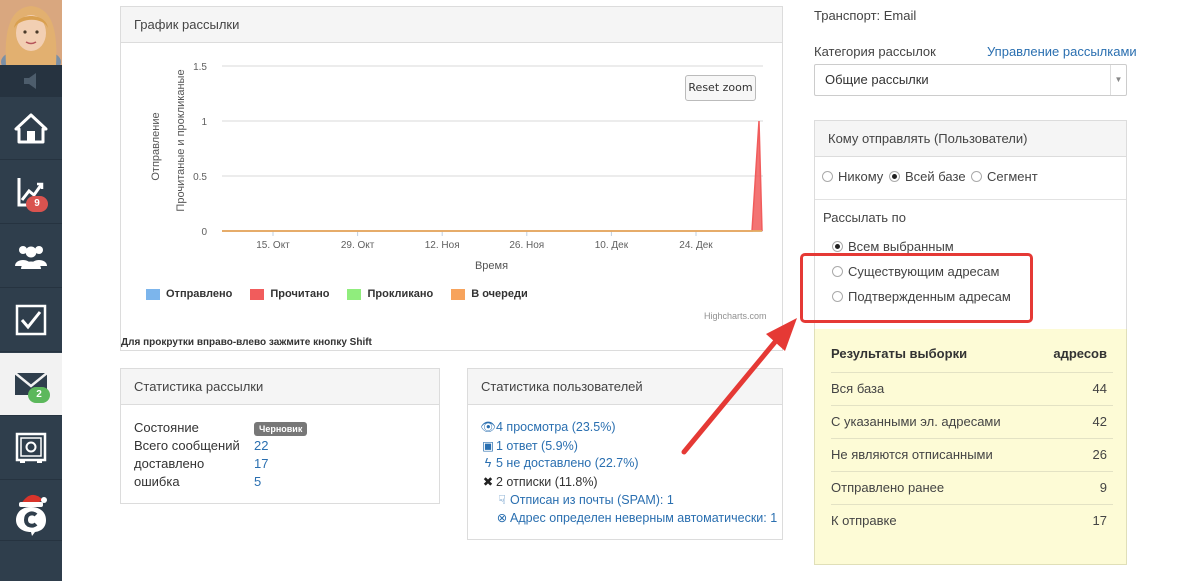  I want to click on inbox-icon: ▣, so click(488, 446).